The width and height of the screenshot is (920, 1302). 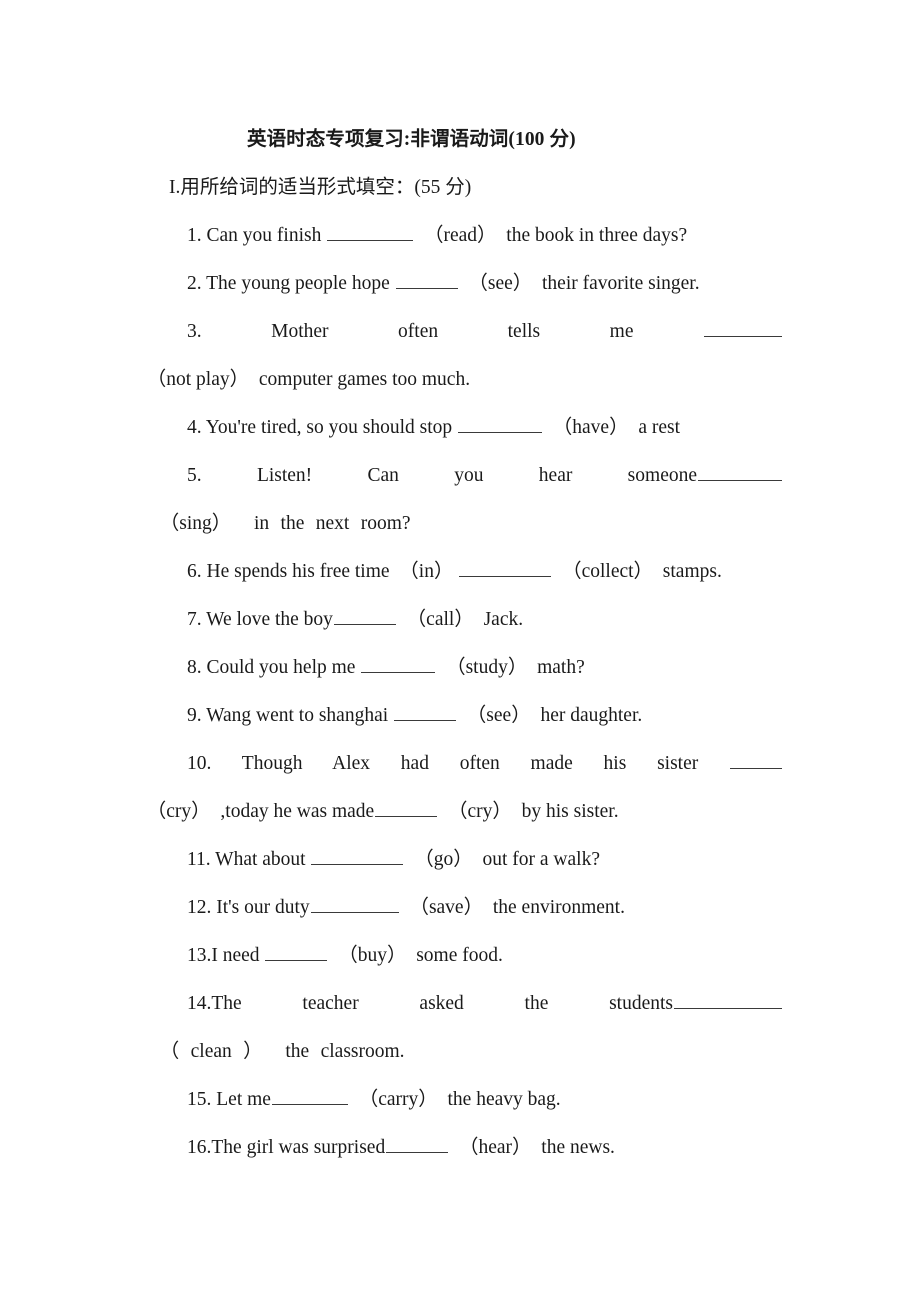 I want to click on exercise-text-before-blank: The young people hope, so click(x=298, y=283).